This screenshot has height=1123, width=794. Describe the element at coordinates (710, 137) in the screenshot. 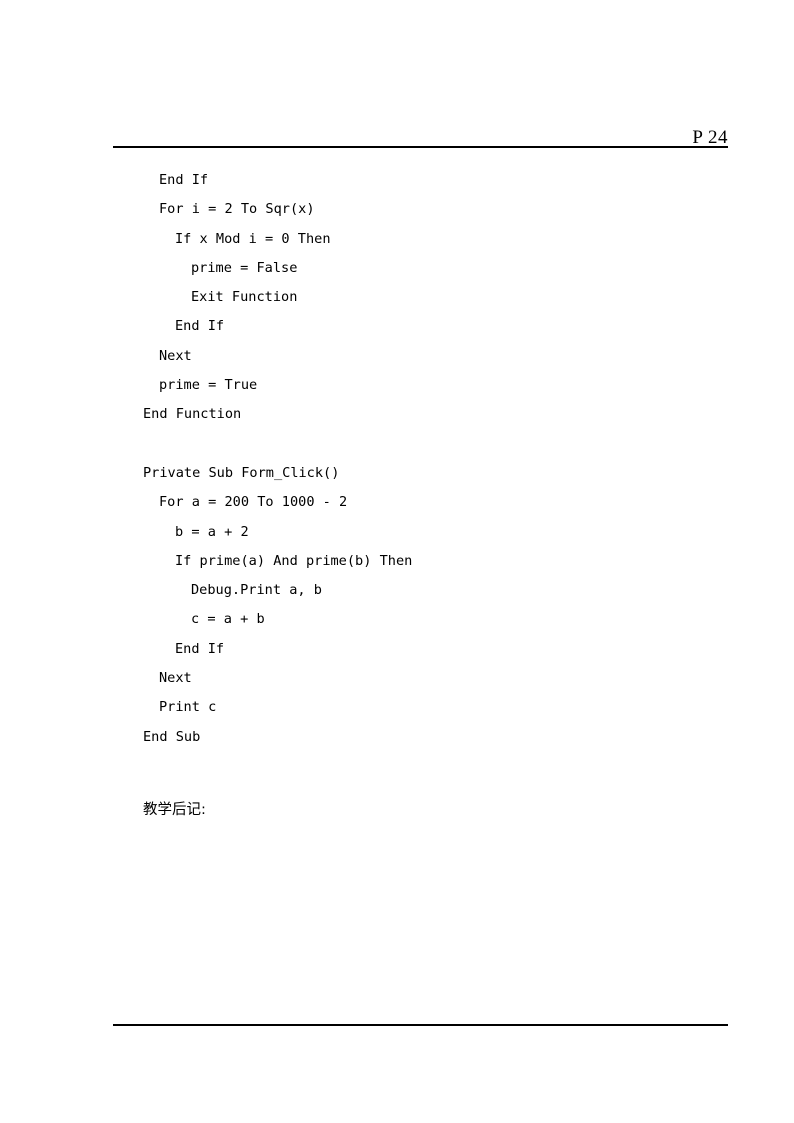

I see `page-number-label: P 24` at that location.